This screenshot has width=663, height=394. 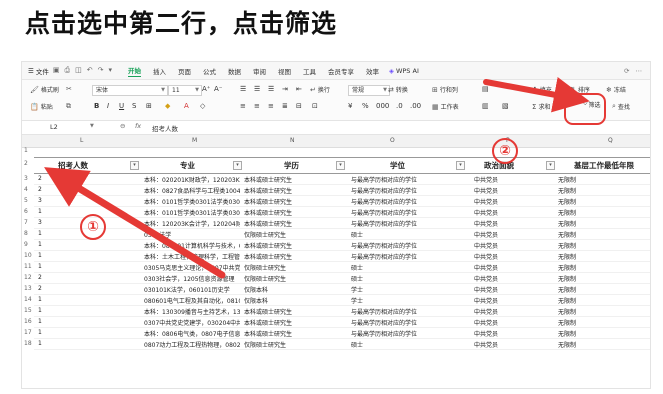 What do you see at coordinates (485, 106) in the screenshot?
I see `cell-style-icon: ▥` at bounding box center [485, 106].